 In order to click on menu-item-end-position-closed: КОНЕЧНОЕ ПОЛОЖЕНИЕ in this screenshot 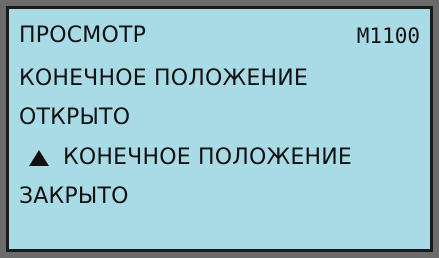, I will do `click(219, 158)`.